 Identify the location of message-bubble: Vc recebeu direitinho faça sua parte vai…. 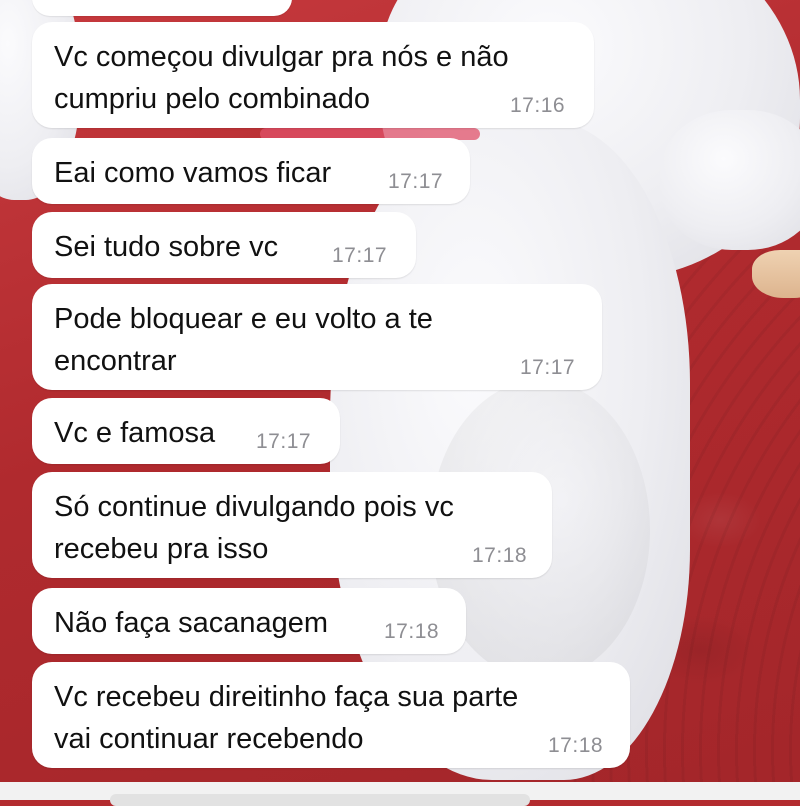
(331, 715).